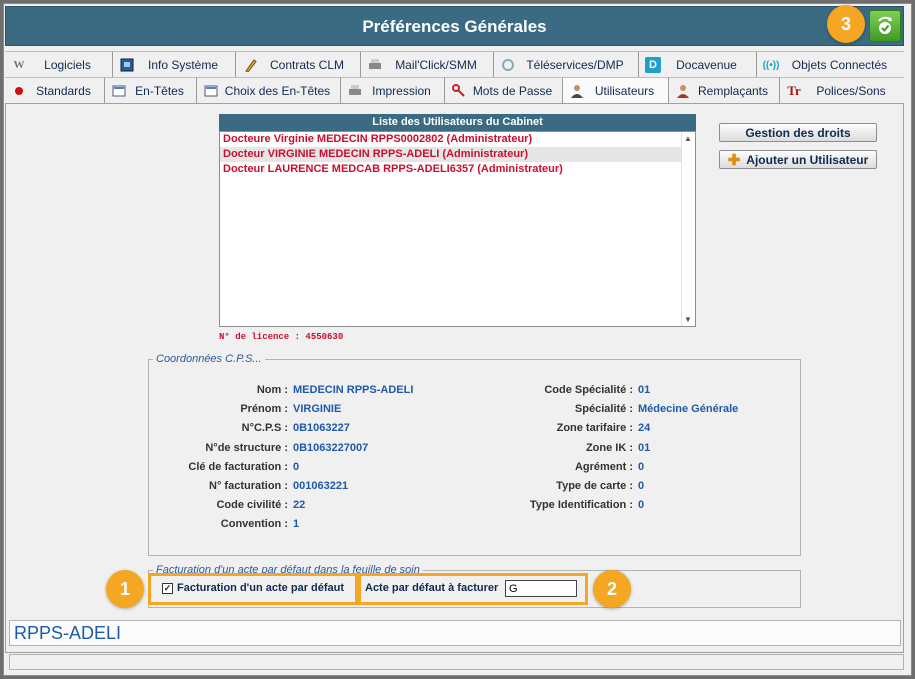 This screenshot has width=915, height=679. I want to click on font-icon: Tr, so click(794, 90).